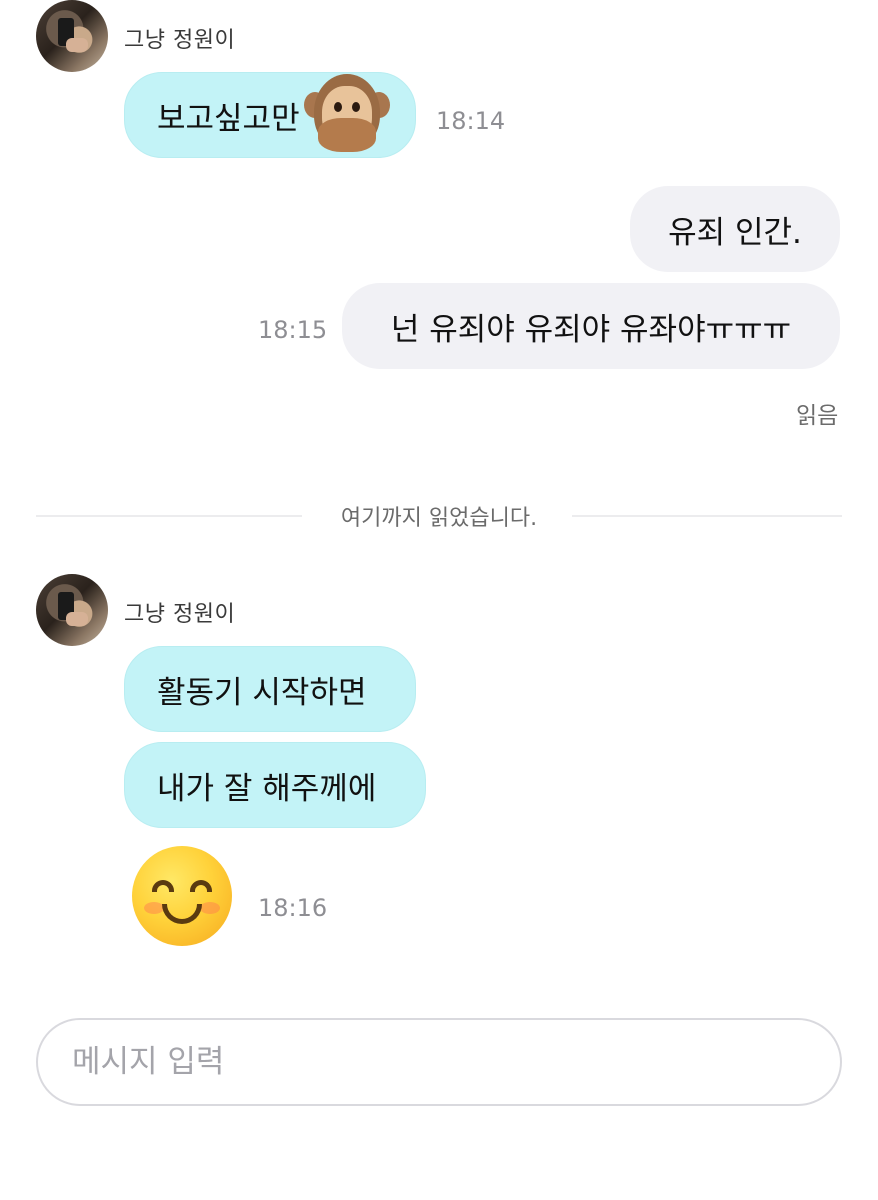  Describe the element at coordinates (262, 692) in the screenshot. I see `message-text: 활동기 시작하면` at that location.